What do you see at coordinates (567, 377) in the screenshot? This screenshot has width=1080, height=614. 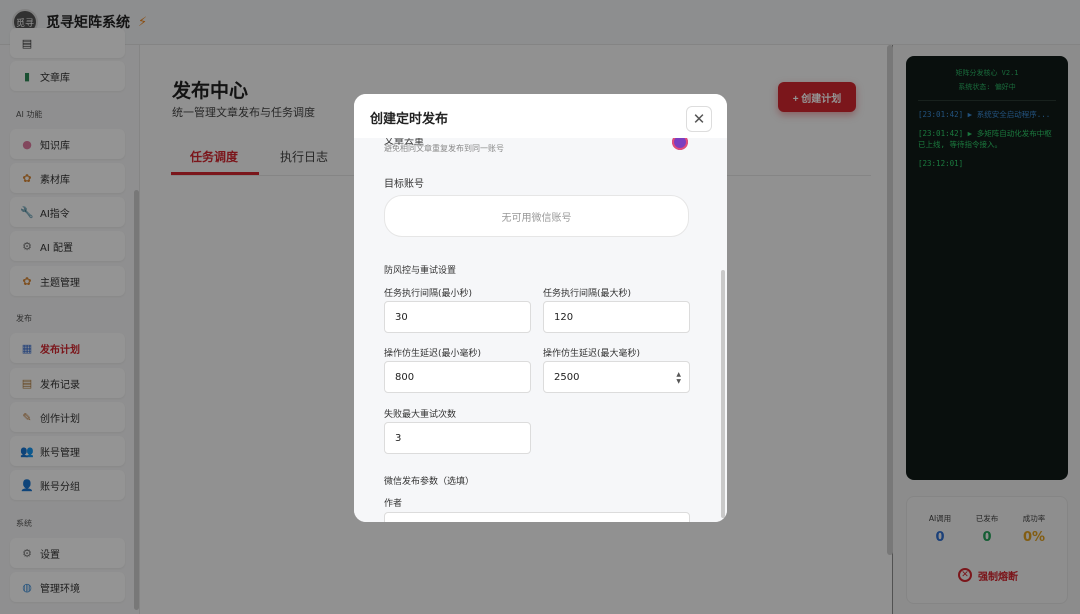 I see `max-delay-value: 2500` at bounding box center [567, 377].